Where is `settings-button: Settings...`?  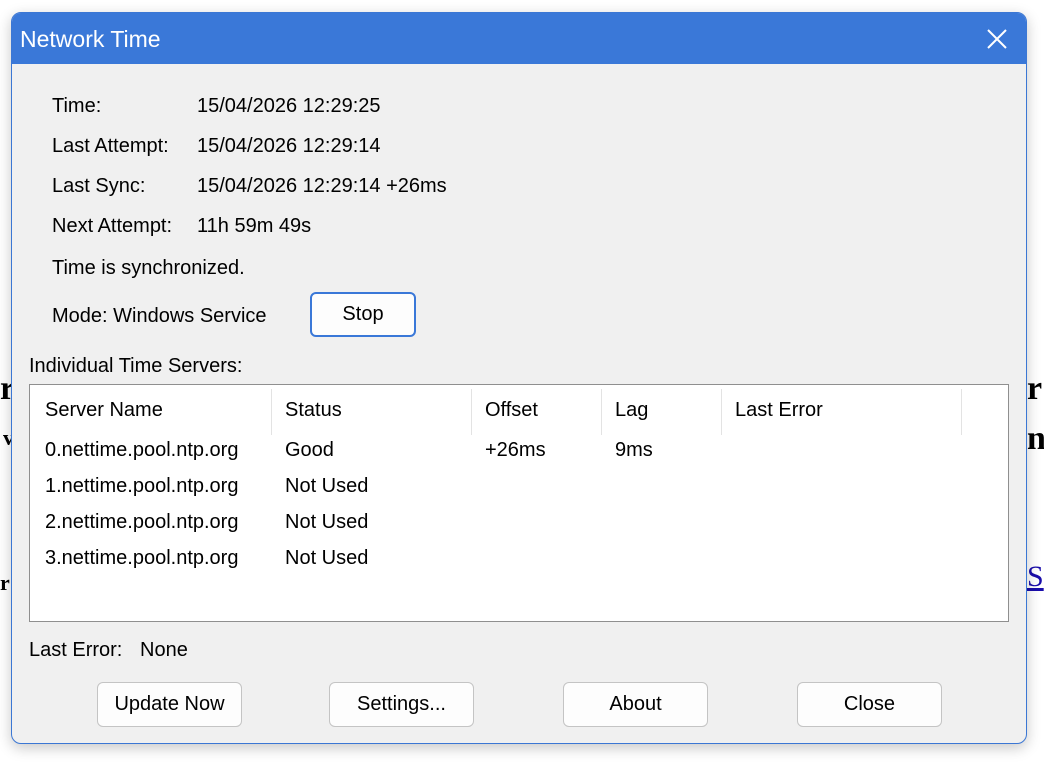 settings-button: Settings... is located at coordinates (401, 704).